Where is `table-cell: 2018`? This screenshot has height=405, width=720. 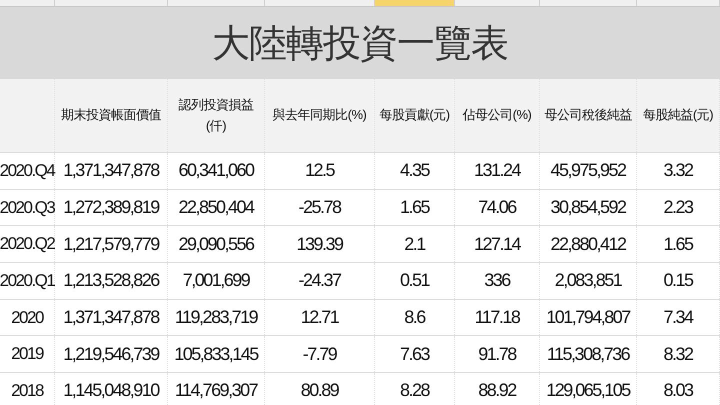
table-cell: 2018 is located at coordinates (27, 390).